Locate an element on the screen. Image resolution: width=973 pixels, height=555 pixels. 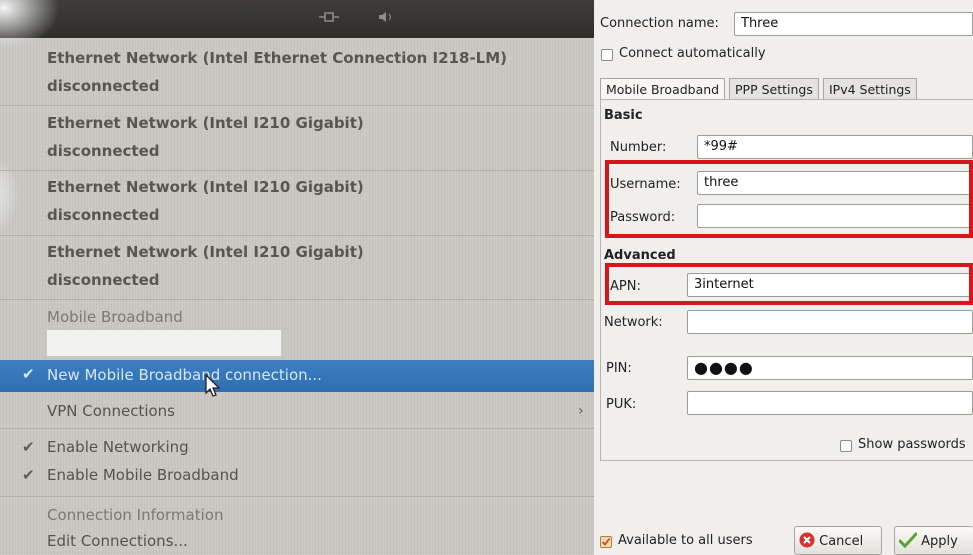
mouse-cursor-icon is located at coordinates (213, 387).